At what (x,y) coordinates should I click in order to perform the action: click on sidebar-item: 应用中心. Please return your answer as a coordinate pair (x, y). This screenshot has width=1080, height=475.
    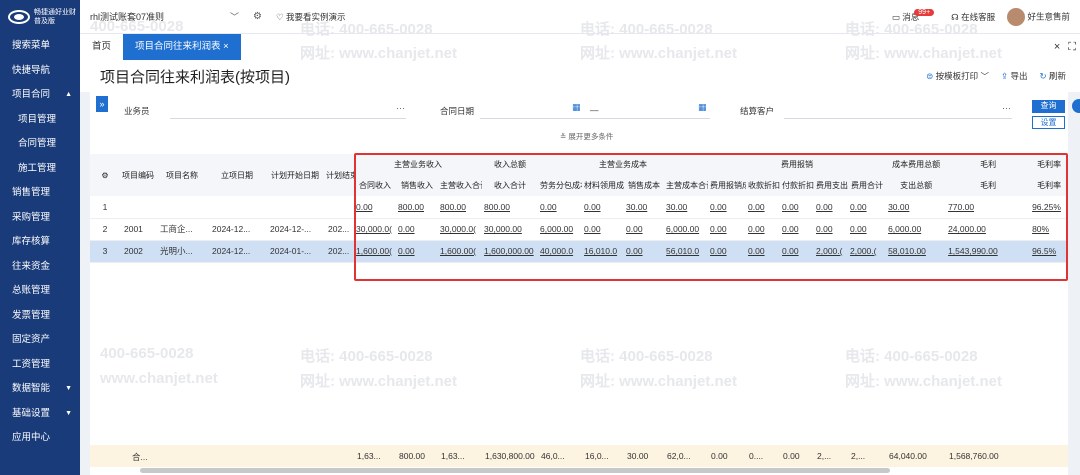
    Looking at the image, I should click on (40, 438).